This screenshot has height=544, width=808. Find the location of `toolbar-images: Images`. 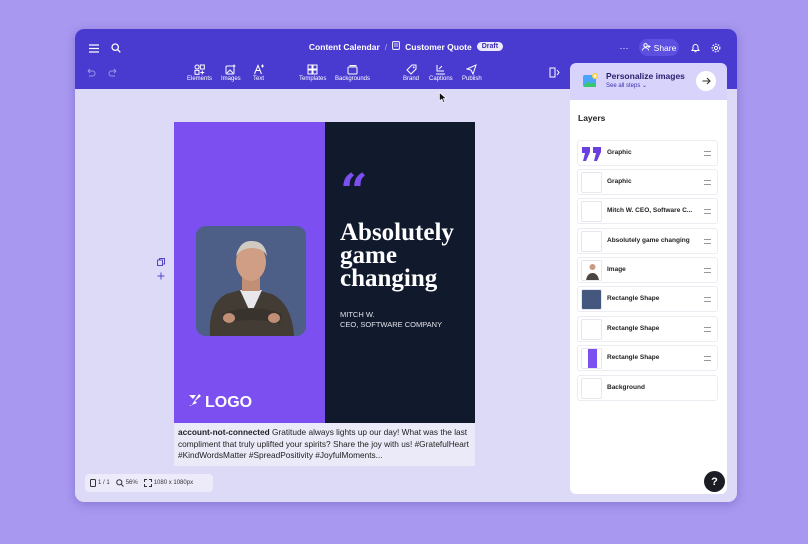

toolbar-images: Images is located at coordinates (231, 73).